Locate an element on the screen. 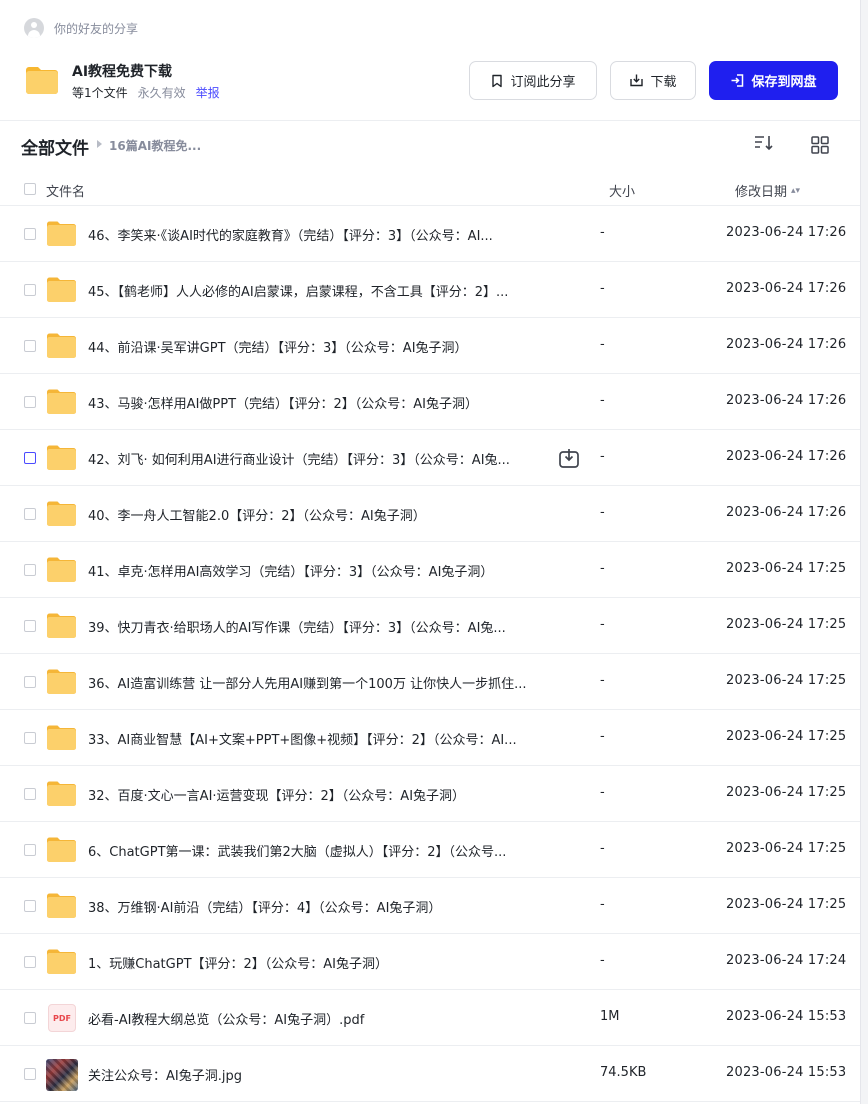 Image resolution: width=868 pixels, height=1104 pixels. save-to-disk-button: 保存到网盘 is located at coordinates (773, 80).